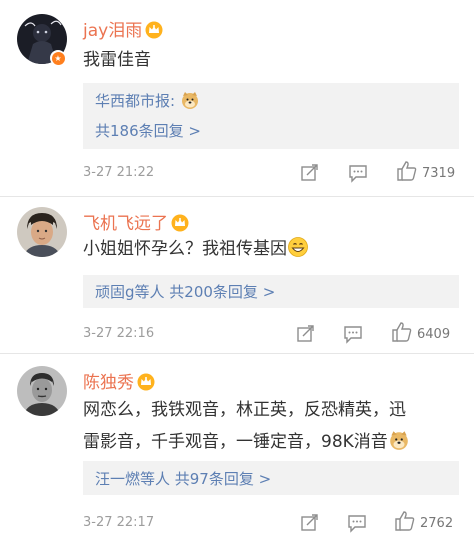 This screenshot has width=474, height=537. What do you see at coordinates (298, 252) in the screenshot?
I see `grin-emoji-icon` at bounding box center [298, 252].